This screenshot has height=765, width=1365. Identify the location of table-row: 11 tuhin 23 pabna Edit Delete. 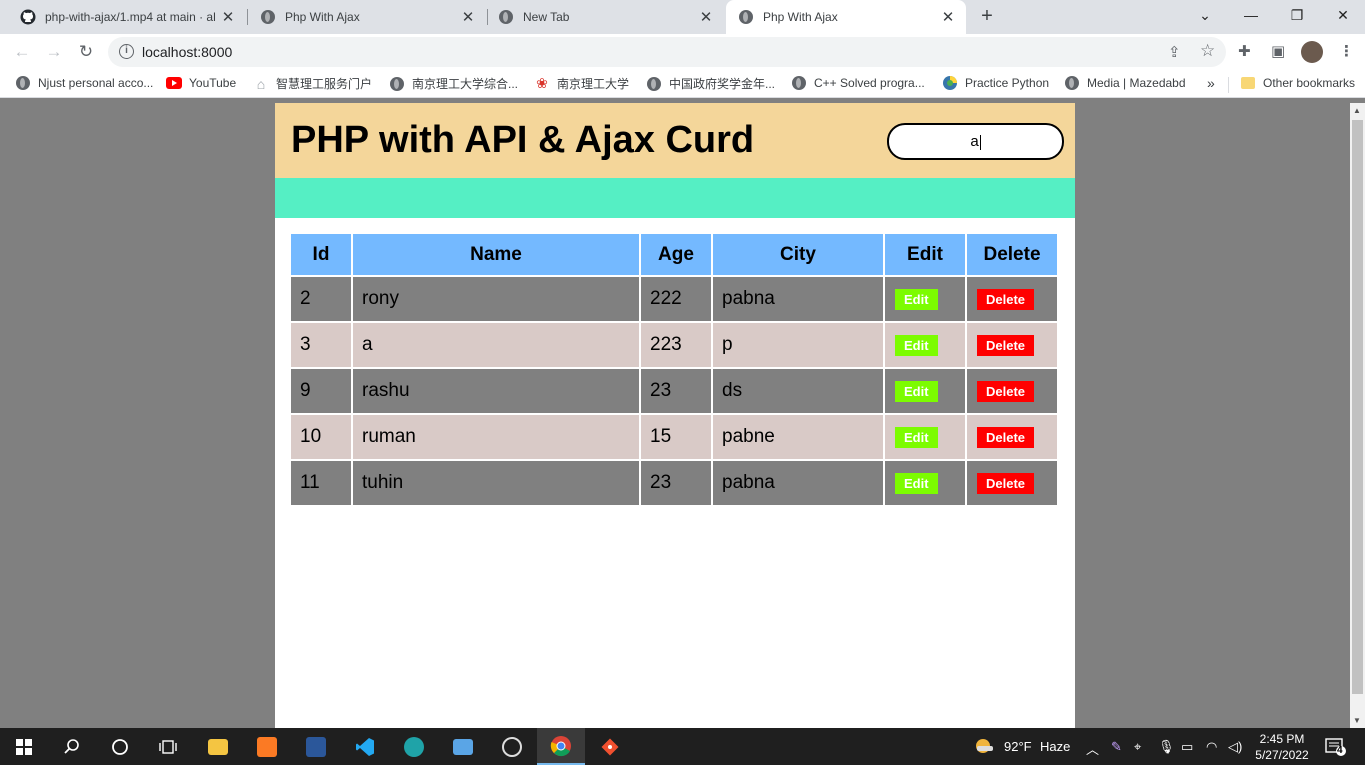
(674, 483).